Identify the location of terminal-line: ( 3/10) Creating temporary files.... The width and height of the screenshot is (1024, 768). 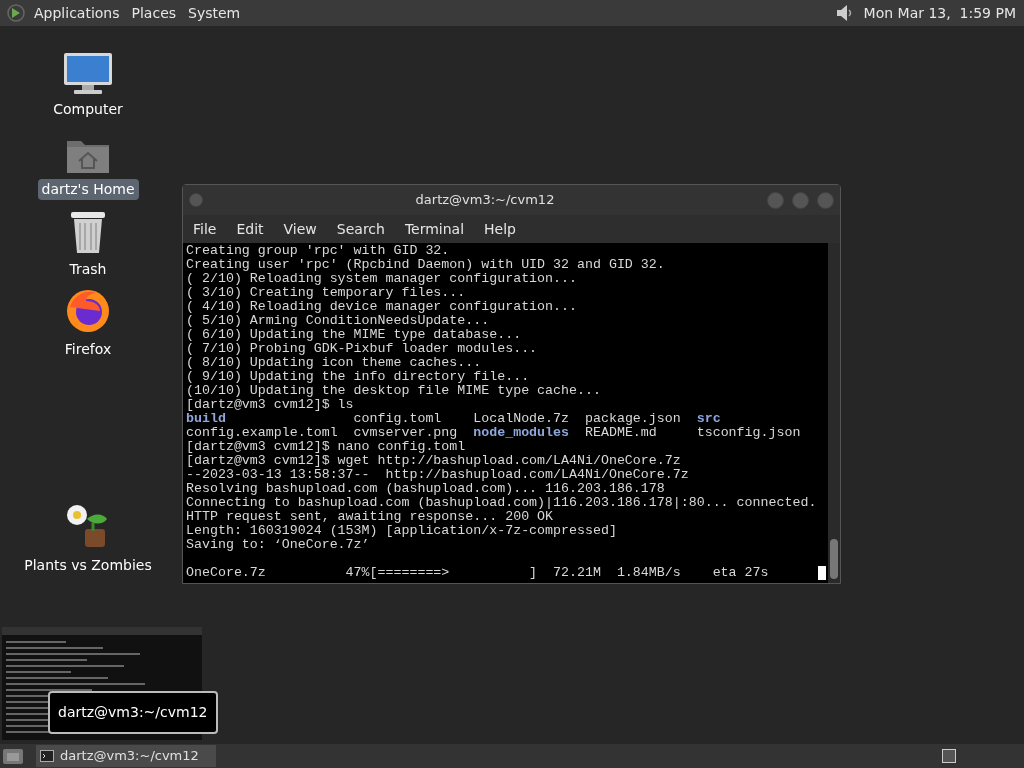
(326, 293).